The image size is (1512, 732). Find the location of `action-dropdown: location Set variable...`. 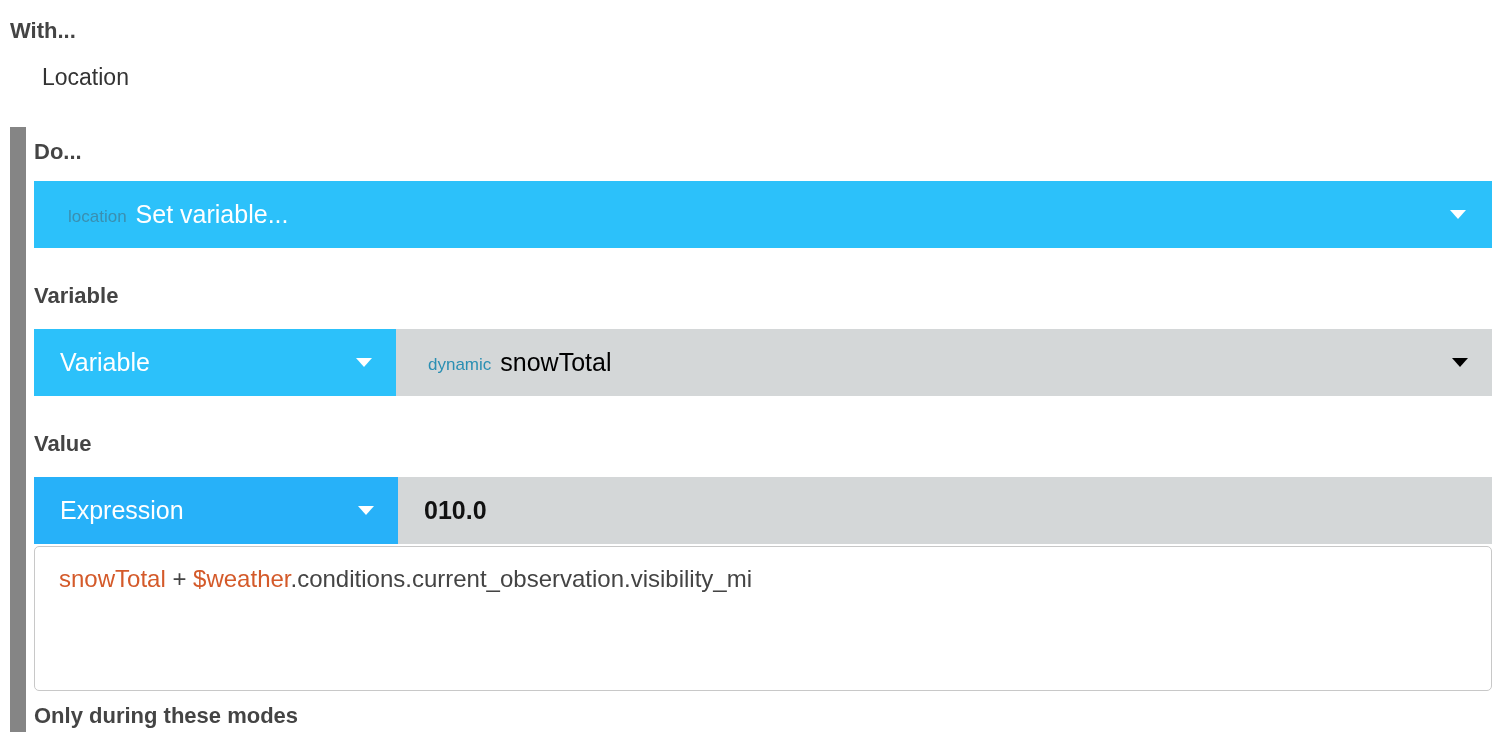

action-dropdown: location Set variable... is located at coordinates (763, 214).